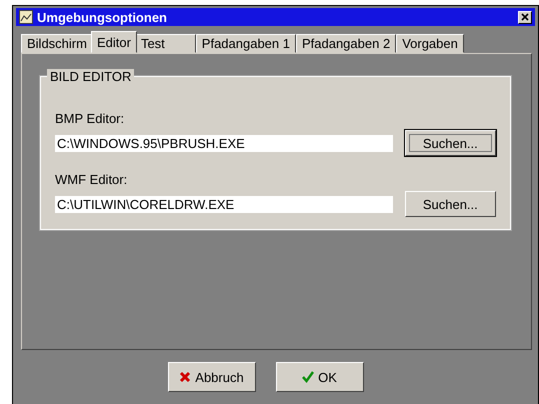  I want to click on app-icon, so click(26, 17).